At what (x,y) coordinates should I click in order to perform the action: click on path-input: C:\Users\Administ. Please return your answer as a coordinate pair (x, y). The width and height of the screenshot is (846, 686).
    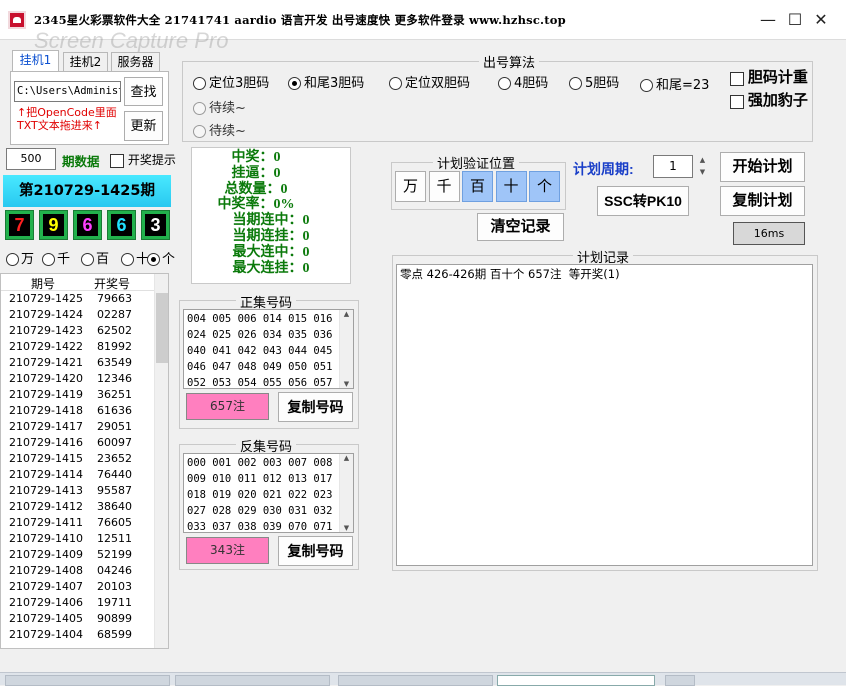
    Looking at the image, I should click on (67, 91).